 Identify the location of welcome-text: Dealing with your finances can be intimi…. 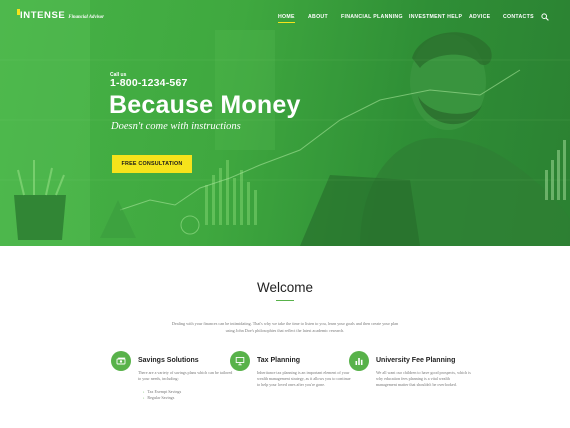
(285, 327).